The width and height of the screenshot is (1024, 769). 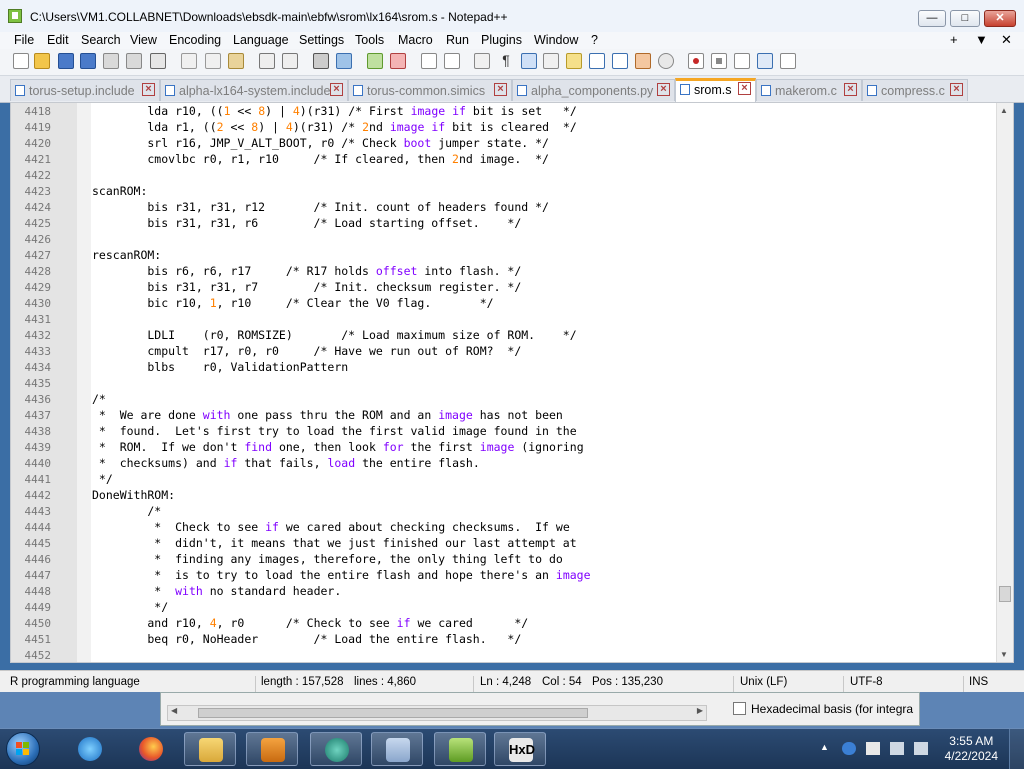 What do you see at coordinates (66, 61) in the screenshot?
I see `save-icon` at bounding box center [66, 61].